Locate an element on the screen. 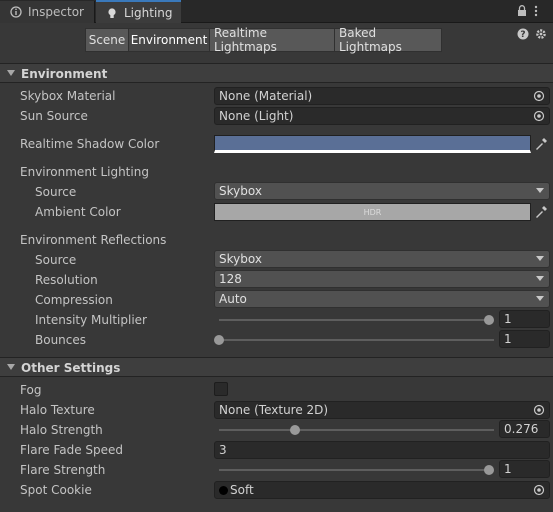 The image size is (553, 512). lighting-source-value: Skybox is located at coordinates (240, 191).